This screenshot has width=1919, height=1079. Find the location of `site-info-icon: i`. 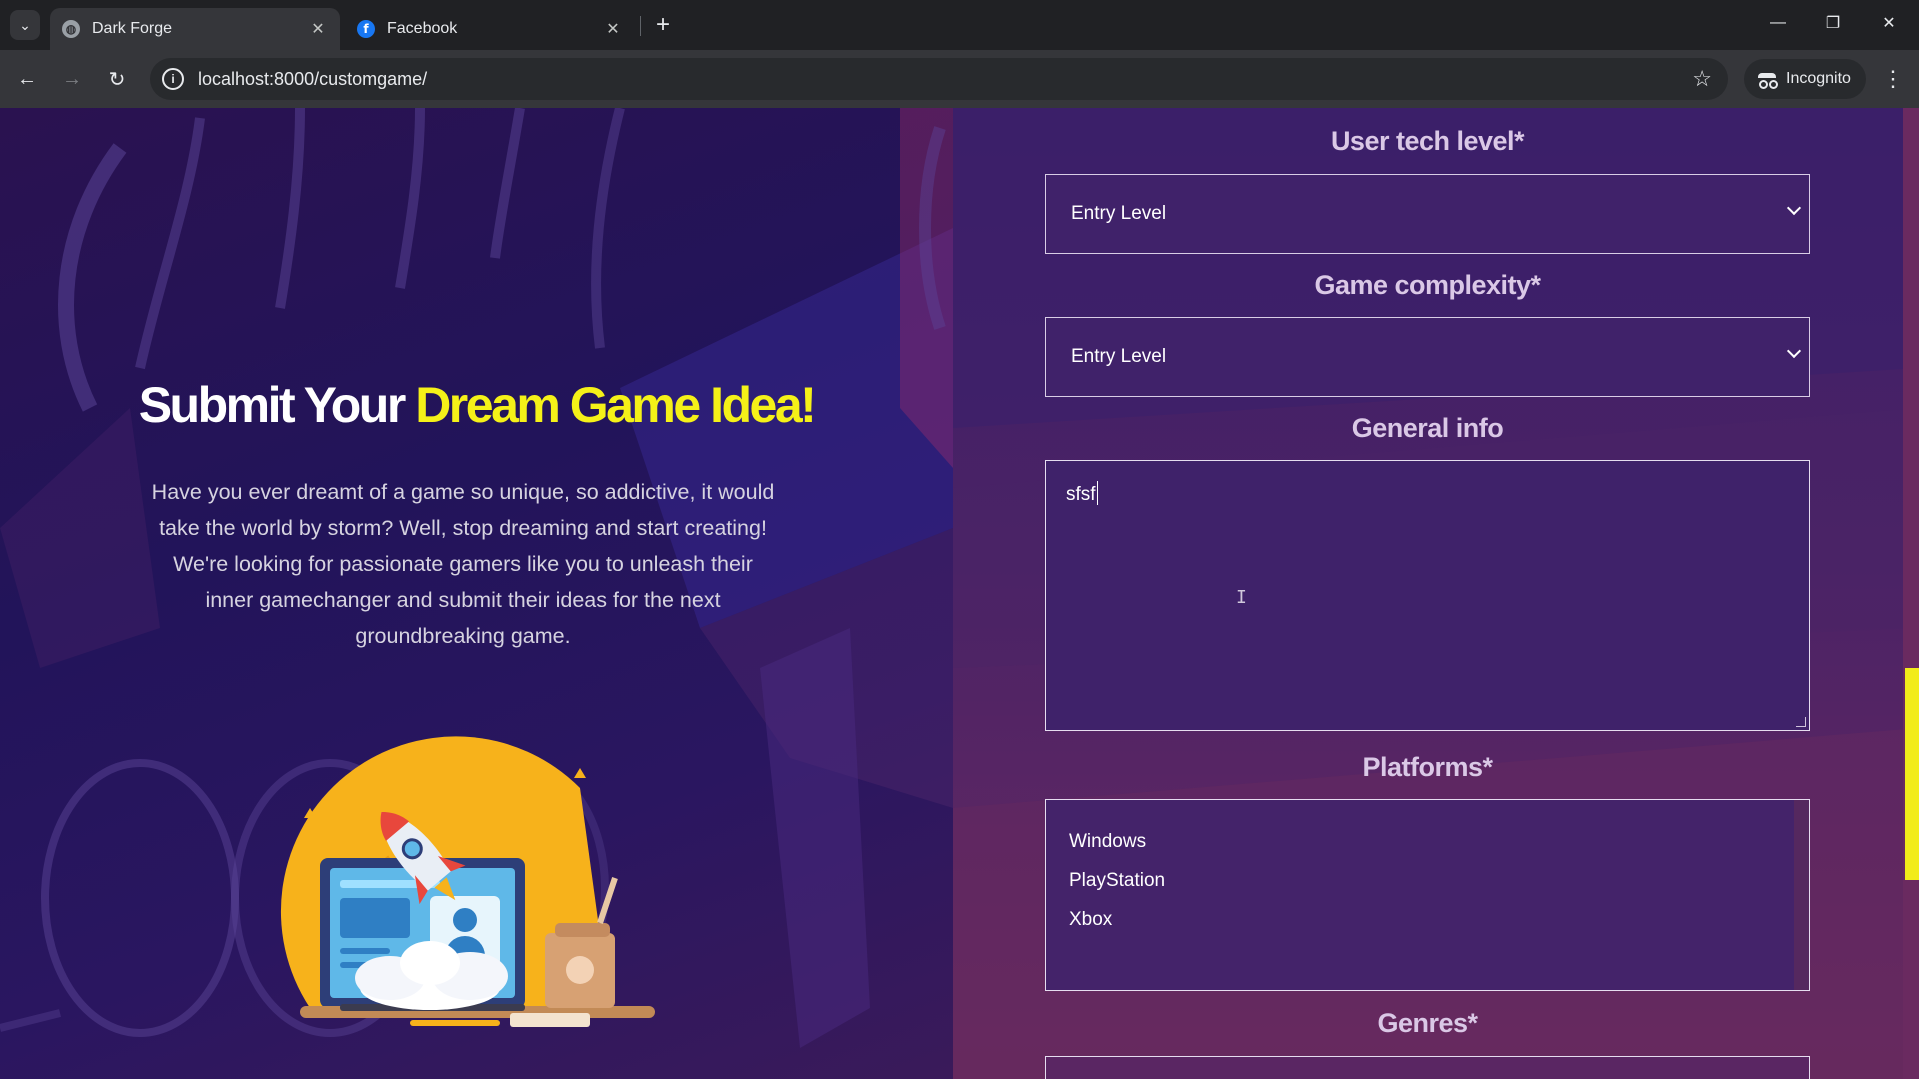

site-info-icon: i is located at coordinates (173, 79).